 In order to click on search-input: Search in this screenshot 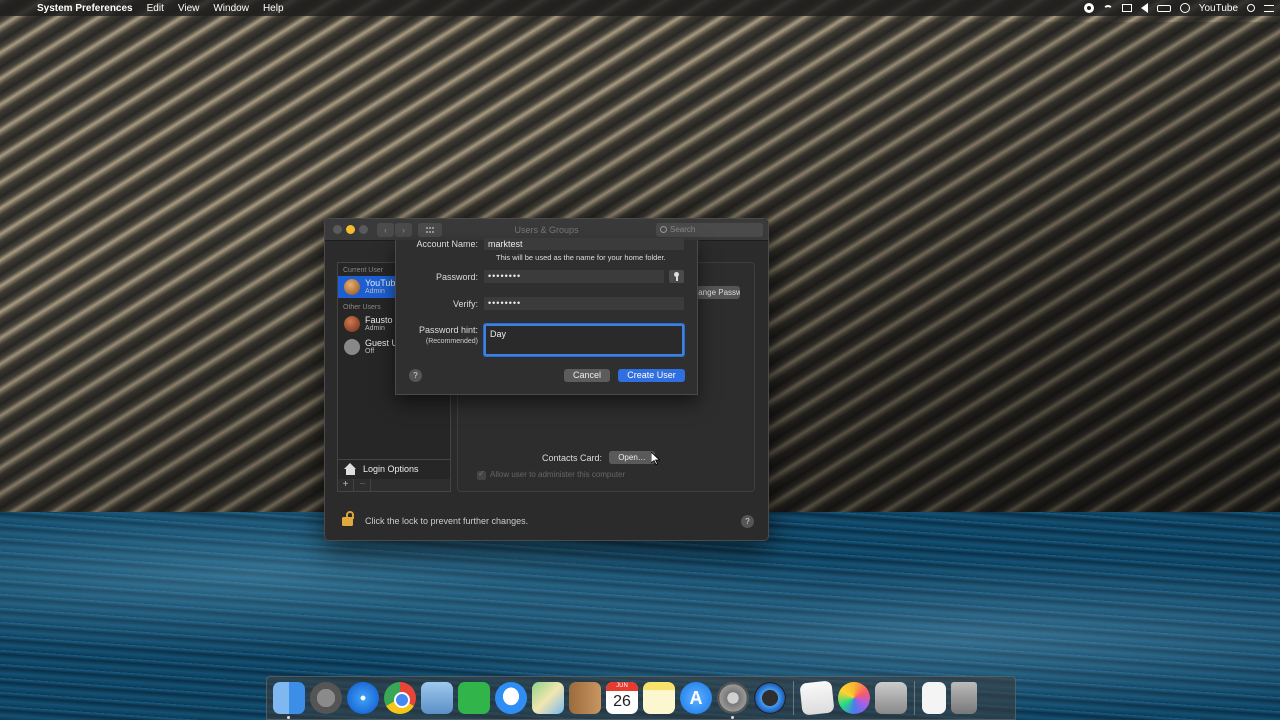, I will do `click(709, 230)`.